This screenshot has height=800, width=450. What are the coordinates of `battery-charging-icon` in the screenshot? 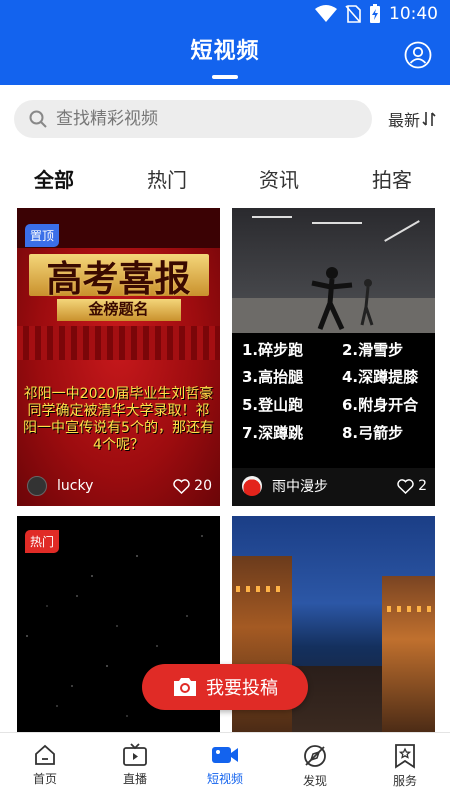 It's located at (375, 13).